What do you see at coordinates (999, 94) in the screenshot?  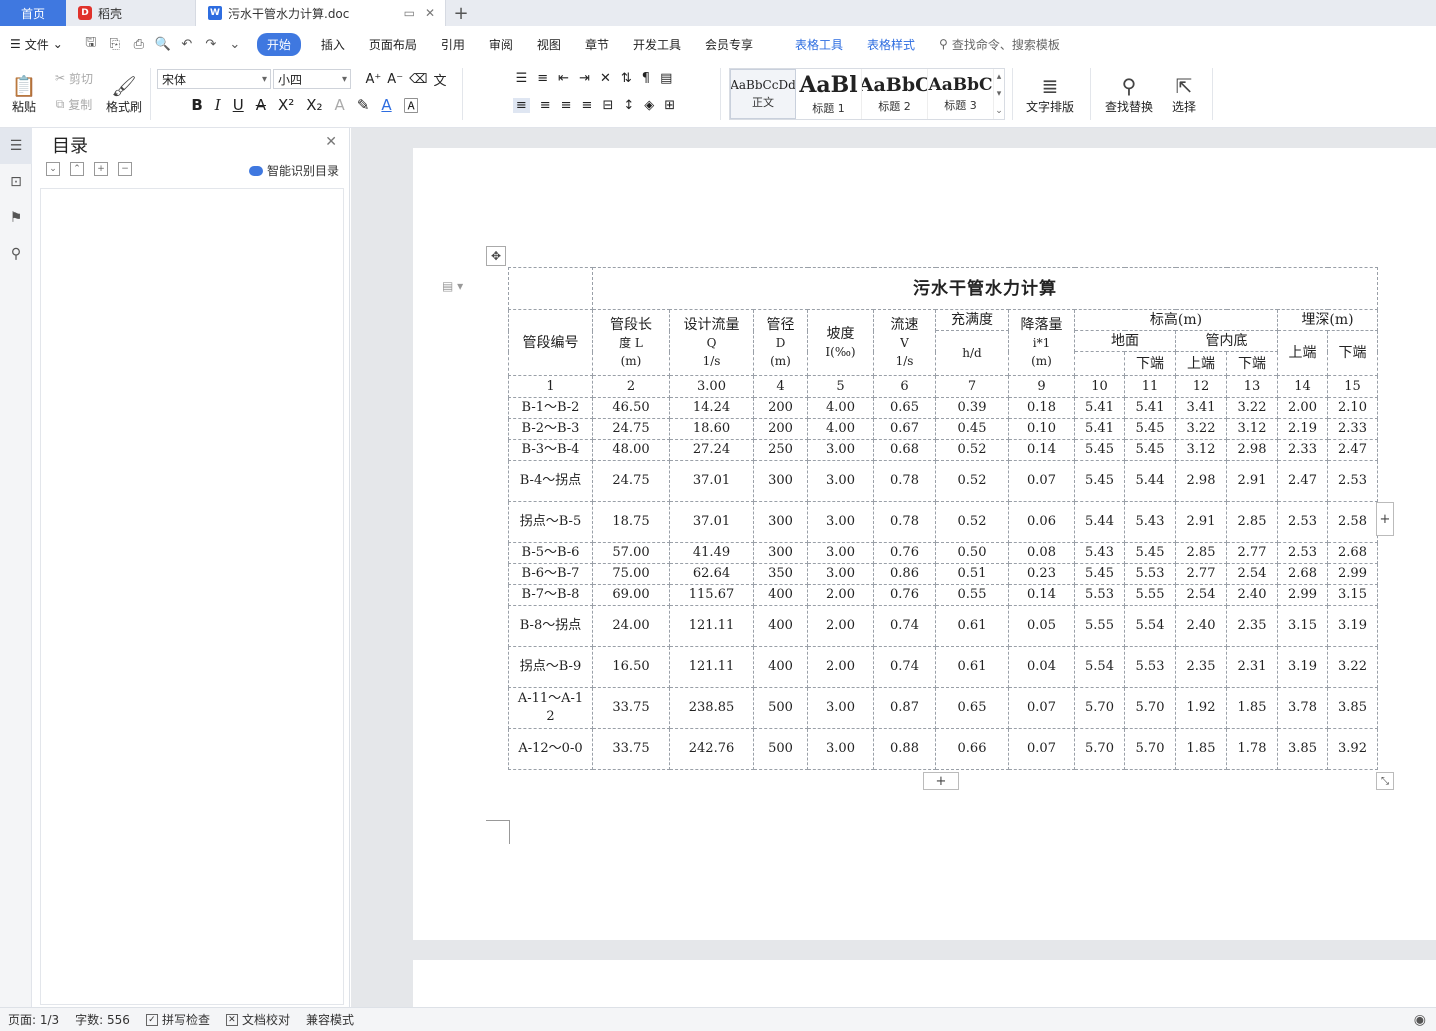 I see `style-gallery-scroll: ▴ ▾ ⌄` at bounding box center [999, 94].